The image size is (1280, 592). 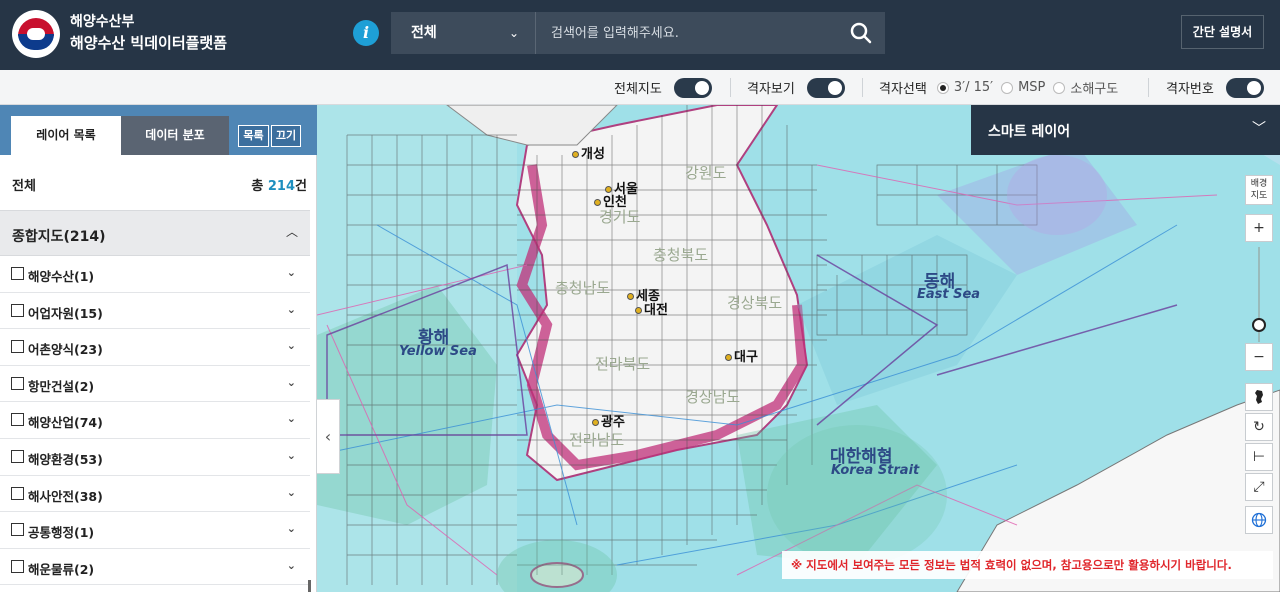 What do you see at coordinates (1259, 397) in the screenshot?
I see `korea-map-icon` at bounding box center [1259, 397].